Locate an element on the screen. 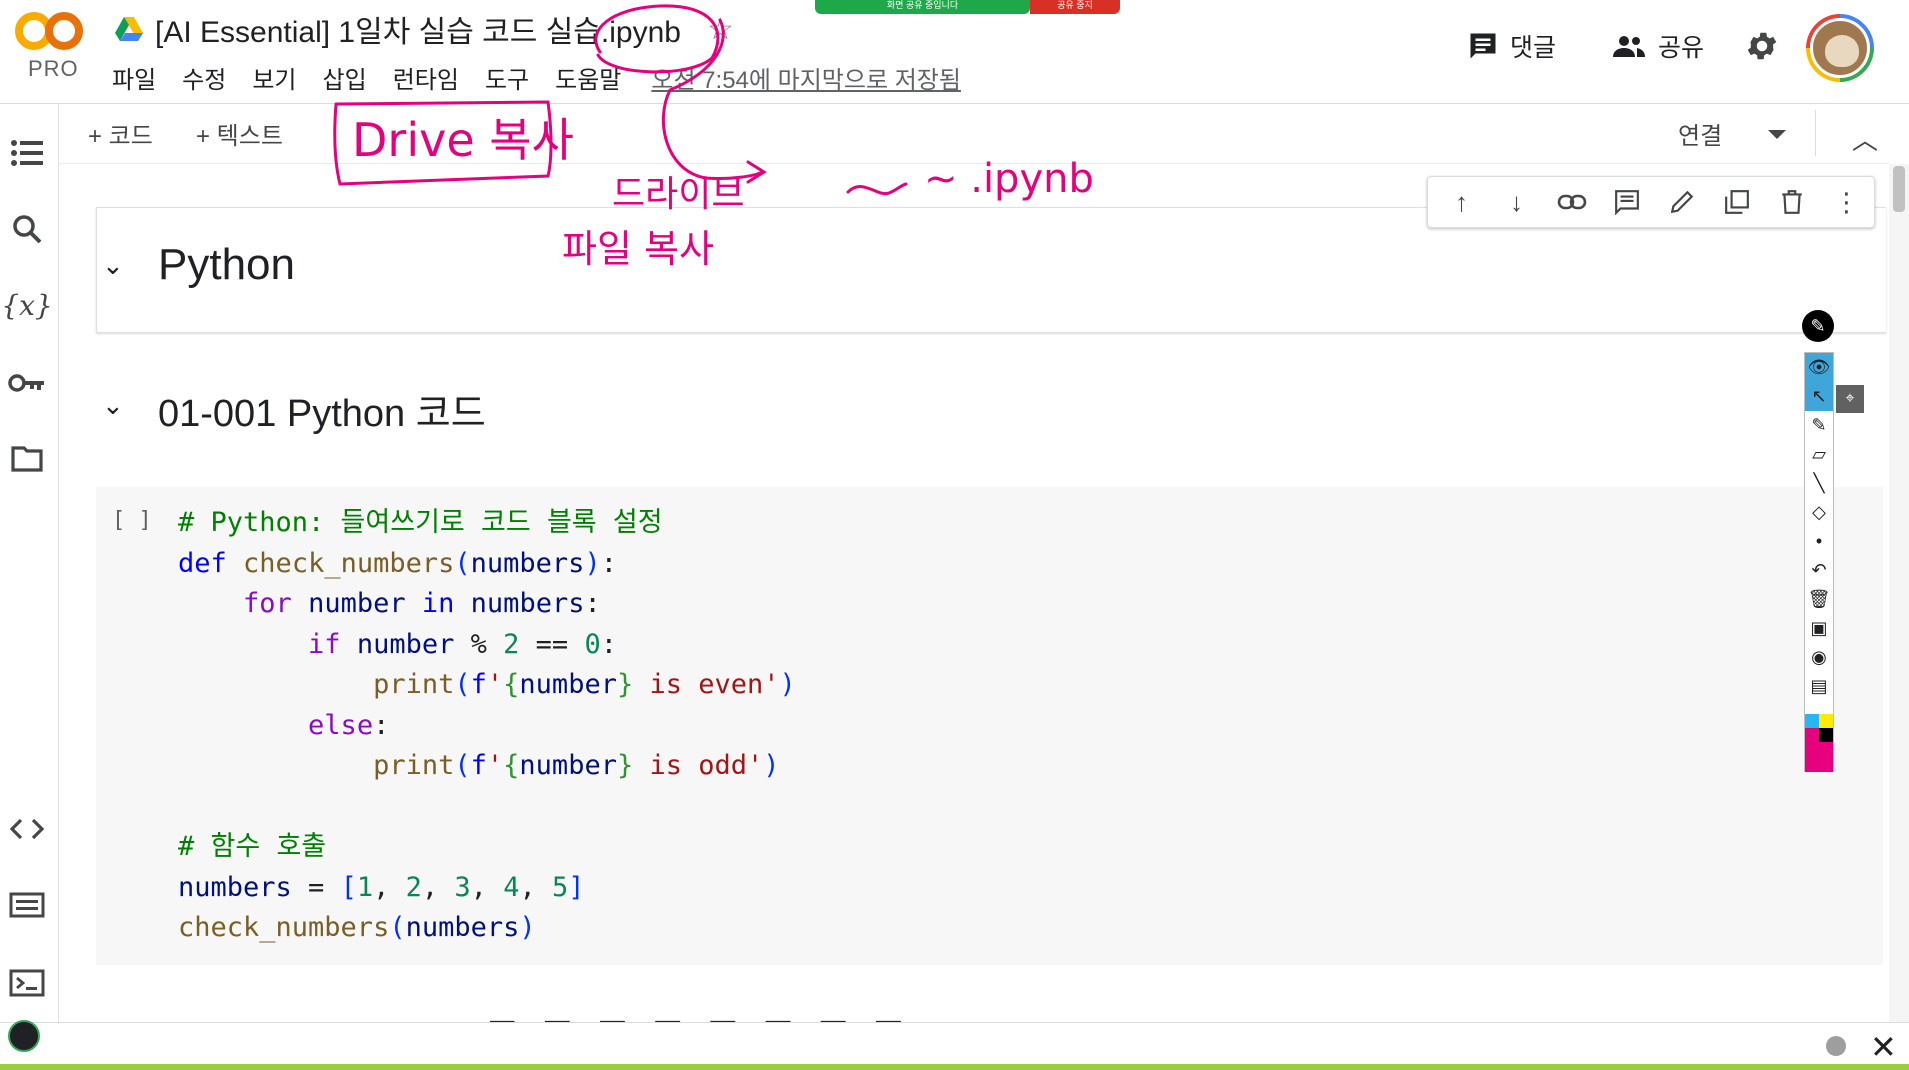 The image size is (1909, 1070). header-divider is located at coordinates (954, 103).